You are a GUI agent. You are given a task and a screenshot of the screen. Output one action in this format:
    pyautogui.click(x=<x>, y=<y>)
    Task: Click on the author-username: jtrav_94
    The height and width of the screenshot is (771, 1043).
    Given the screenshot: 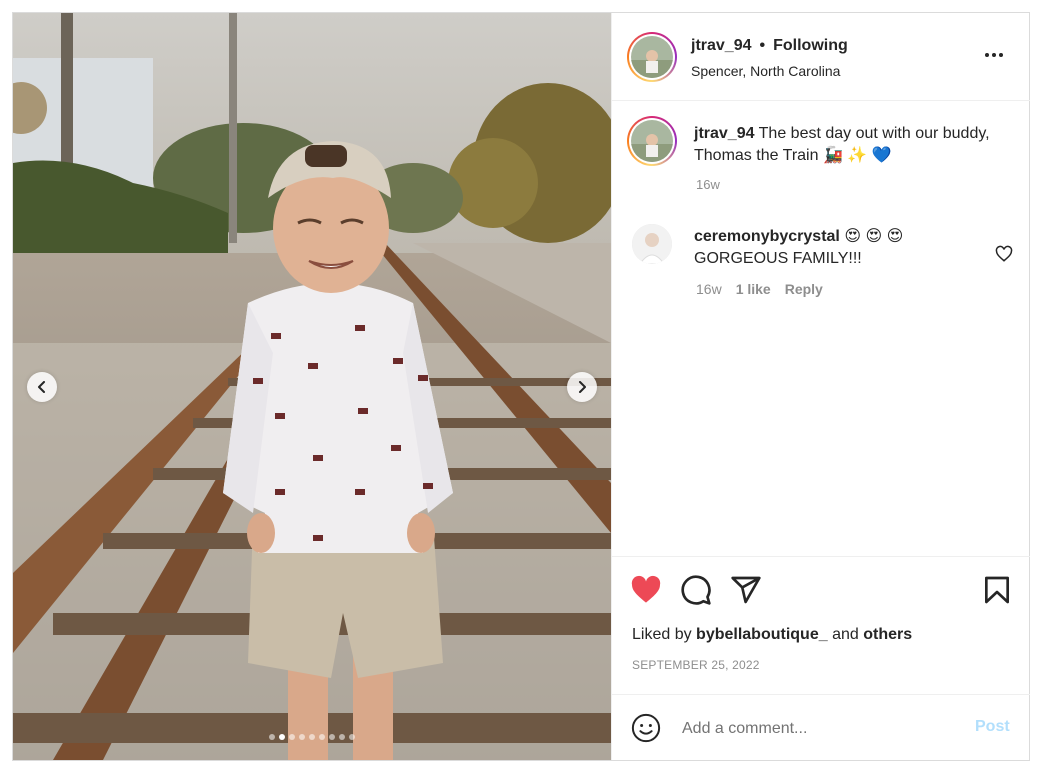 What is the action you would take?
    pyautogui.click(x=721, y=46)
    